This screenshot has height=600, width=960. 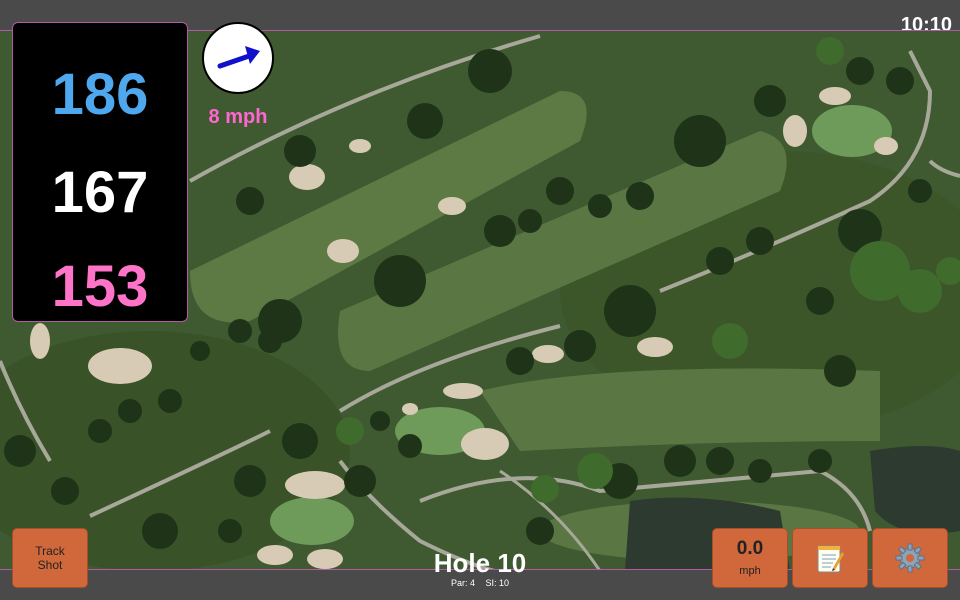 What do you see at coordinates (750, 548) in the screenshot?
I see `speed-value: 0.0` at bounding box center [750, 548].